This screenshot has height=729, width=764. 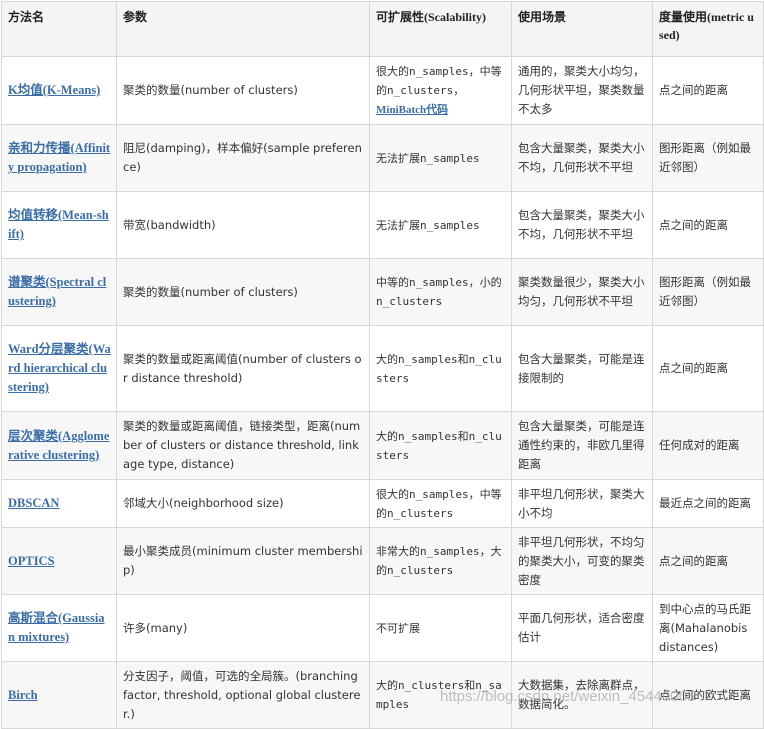 What do you see at coordinates (582, 695) in the screenshot?
I see `usecase-cell: 大数据集，去除离群点，数据简化。` at bounding box center [582, 695].